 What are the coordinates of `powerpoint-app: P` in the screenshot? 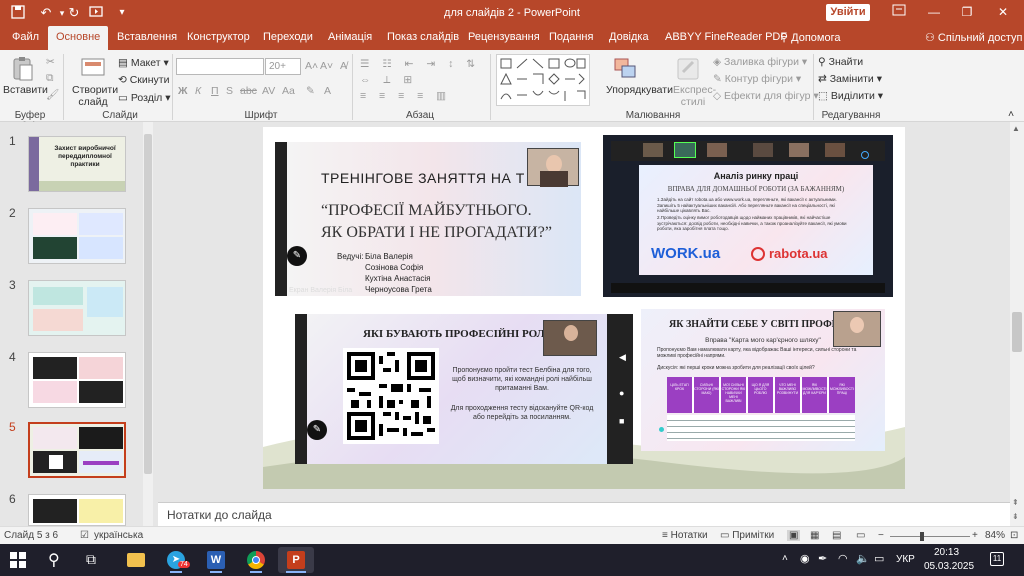 It's located at (296, 560).